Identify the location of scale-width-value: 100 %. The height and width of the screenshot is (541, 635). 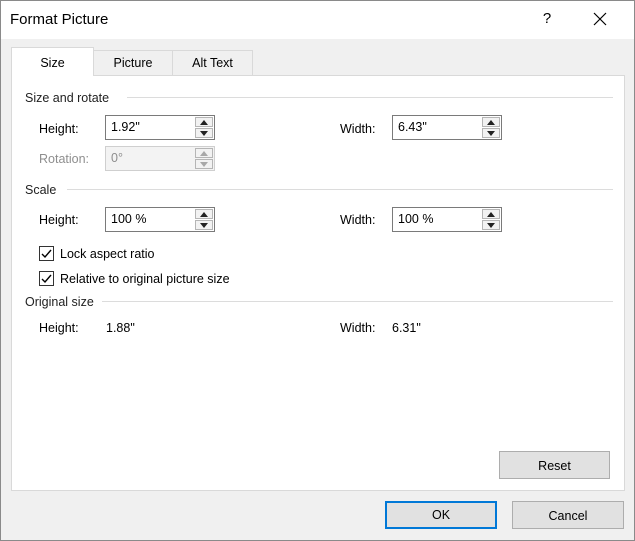
(415, 219).